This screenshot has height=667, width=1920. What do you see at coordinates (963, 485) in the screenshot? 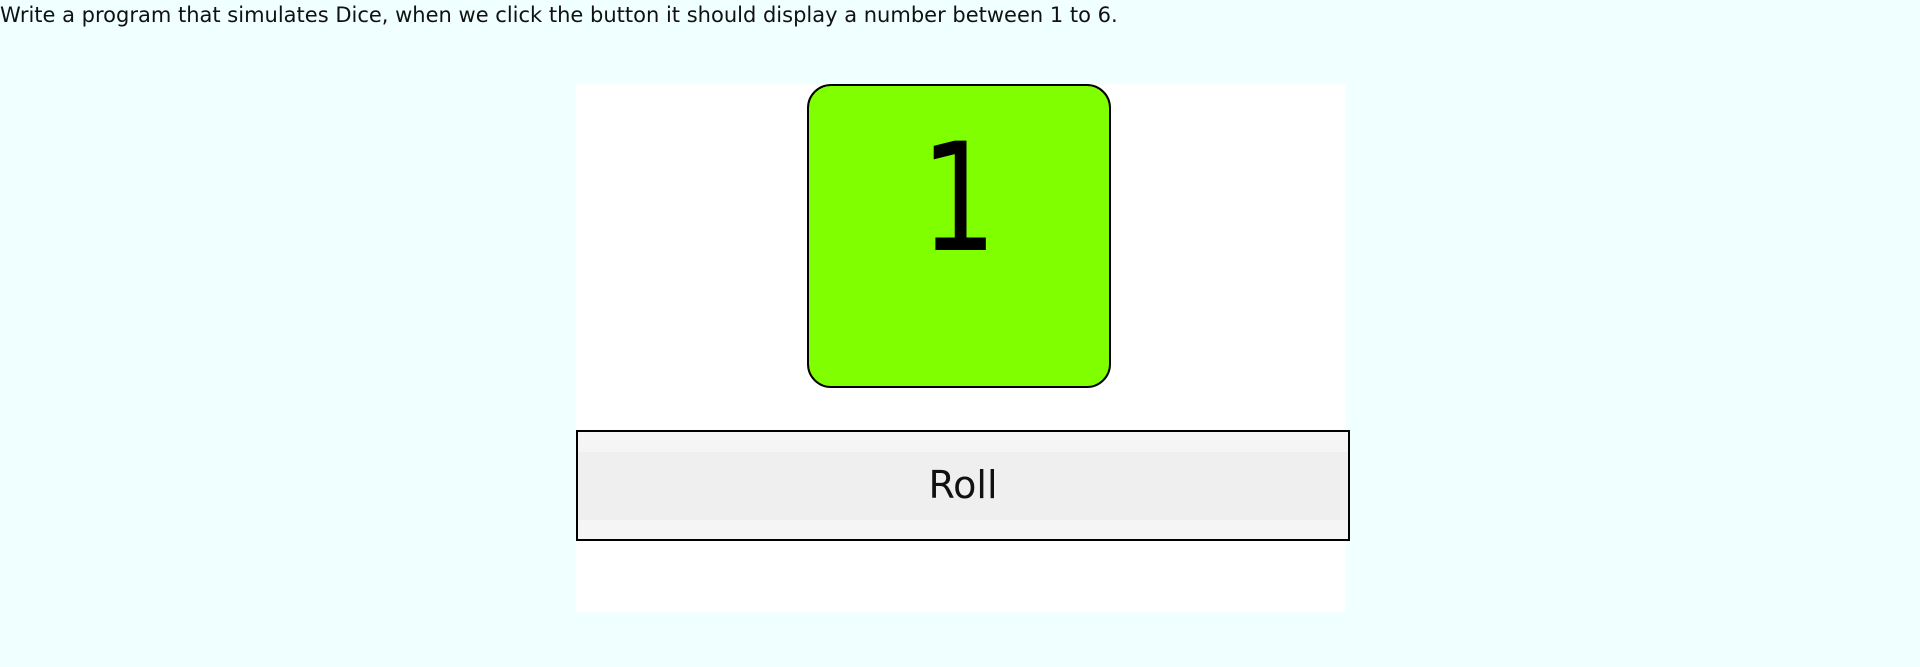
I see `roll-button: Roll` at bounding box center [963, 485].